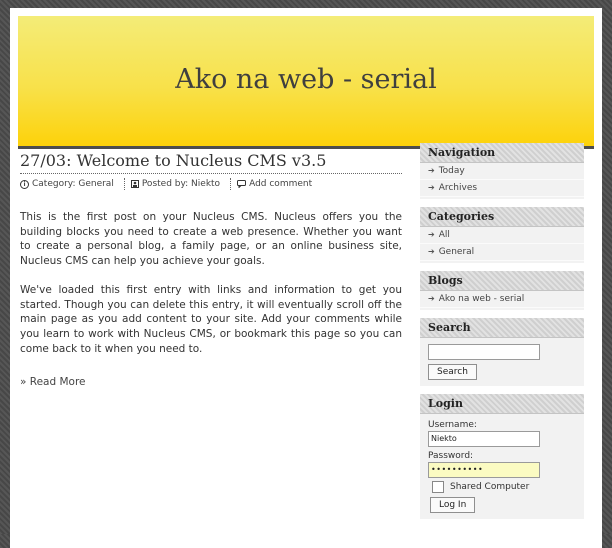 The height and width of the screenshot is (548, 612). I want to click on comment-meta: Add comment, so click(274, 184).